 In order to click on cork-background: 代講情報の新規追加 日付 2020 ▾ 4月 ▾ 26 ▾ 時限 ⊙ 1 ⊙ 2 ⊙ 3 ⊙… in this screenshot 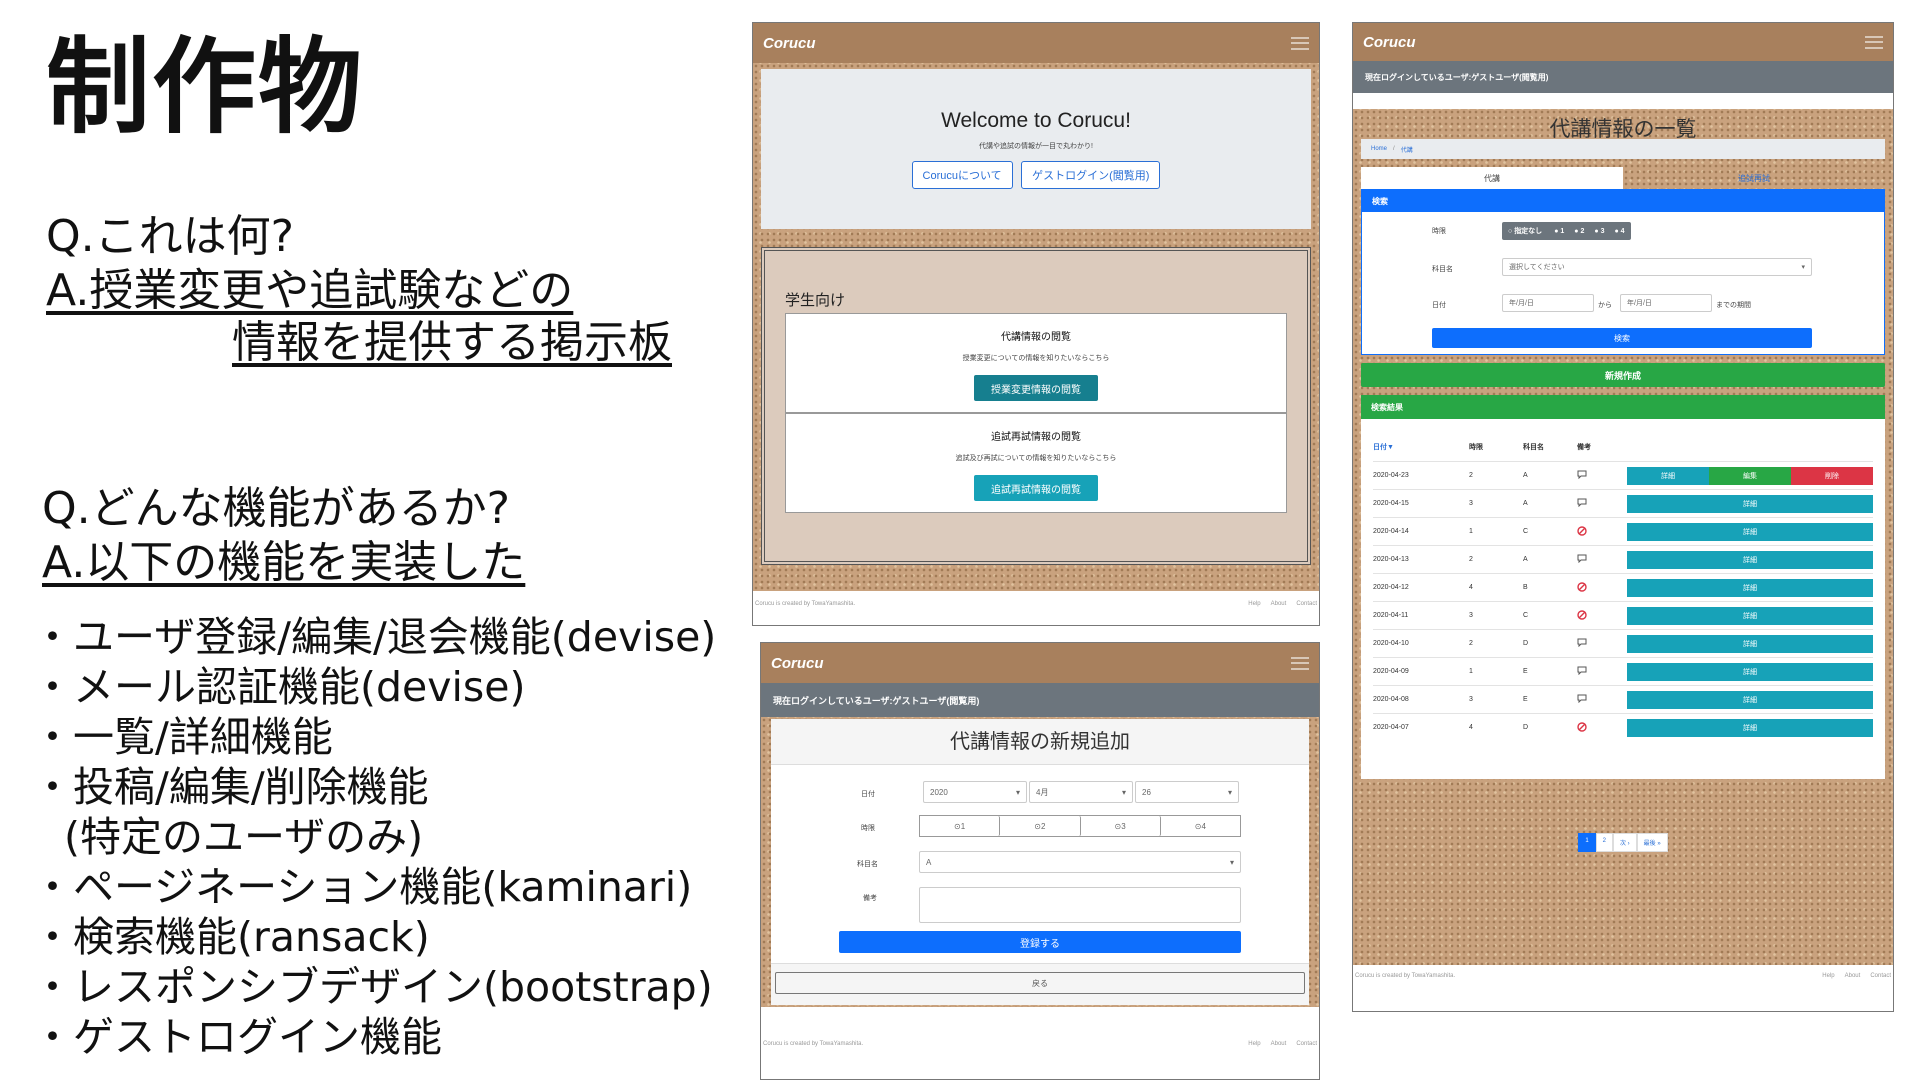, I will do `click(1040, 862)`.